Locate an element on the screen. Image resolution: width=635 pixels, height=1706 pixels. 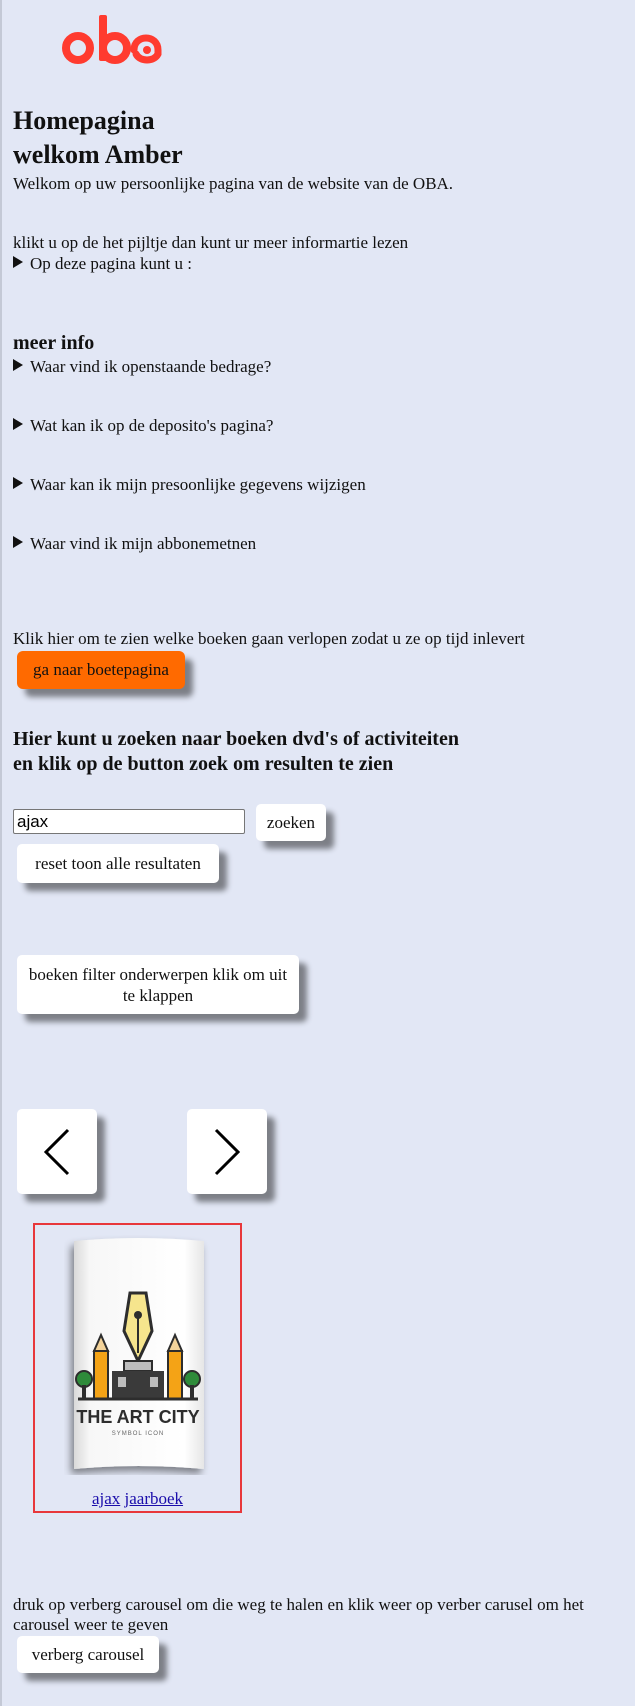
faq-item-label: Waar vind ik openstaande bedrage? is located at coordinates (151, 366).